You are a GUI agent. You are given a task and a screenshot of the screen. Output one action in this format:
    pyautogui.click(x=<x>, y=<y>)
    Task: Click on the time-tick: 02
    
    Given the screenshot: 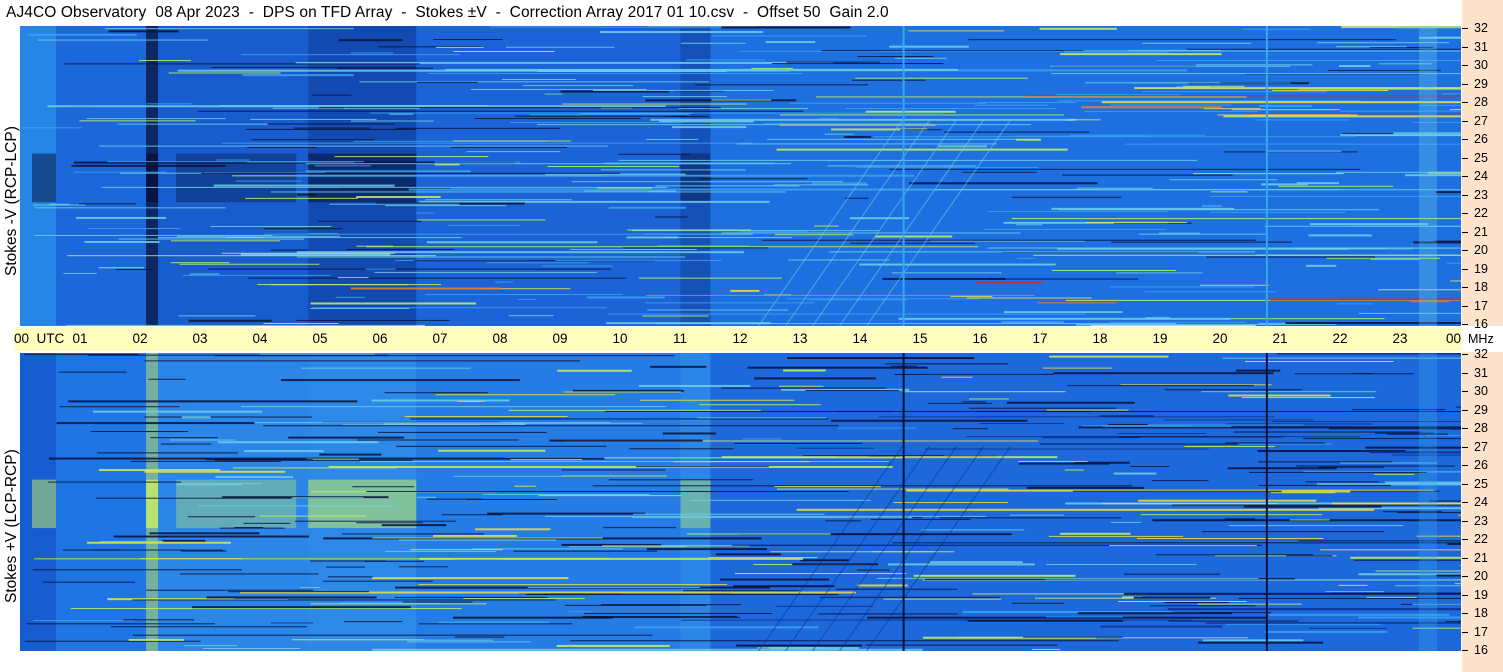 What is the action you would take?
    pyautogui.click(x=140, y=338)
    